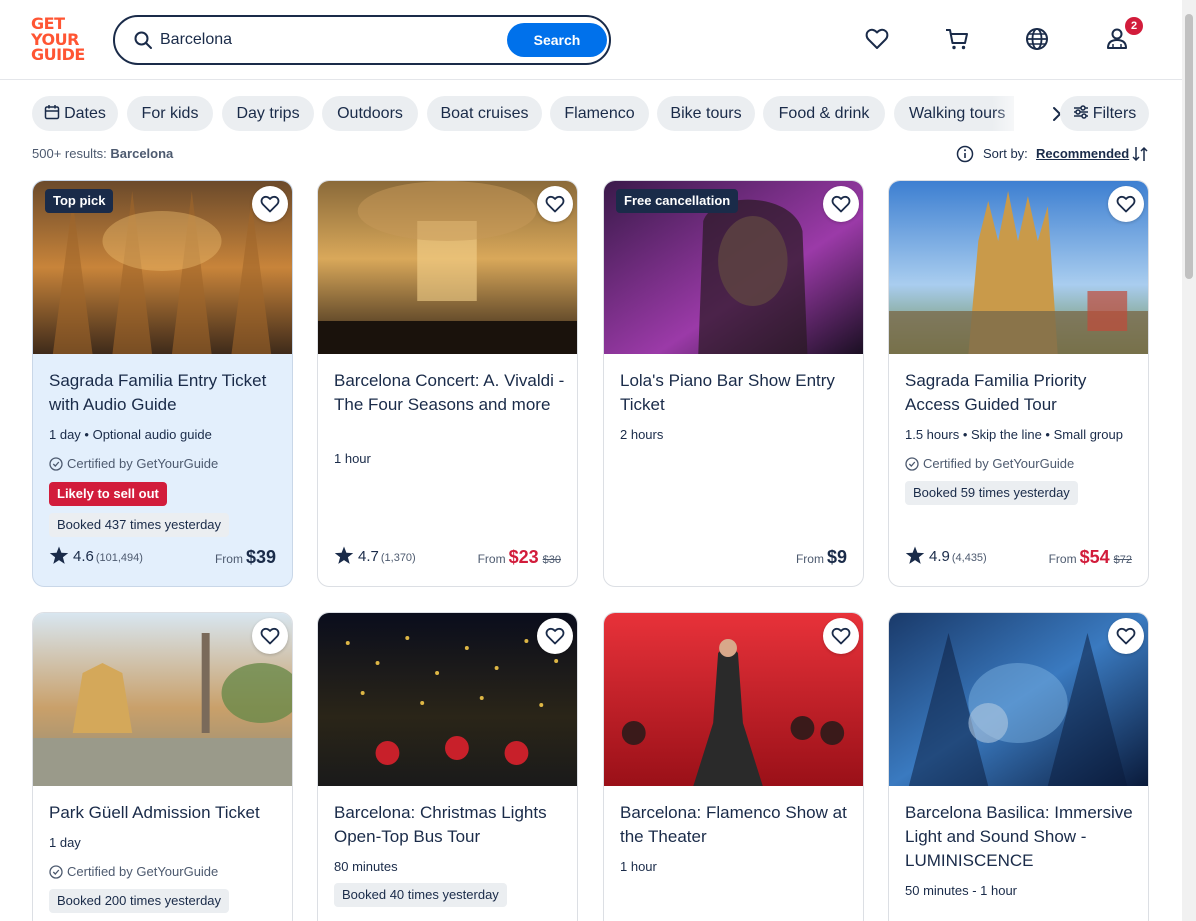  Describe the element at coordinates (142, 153) in the screenshot. I see `results-query: Barcelona` at that location.